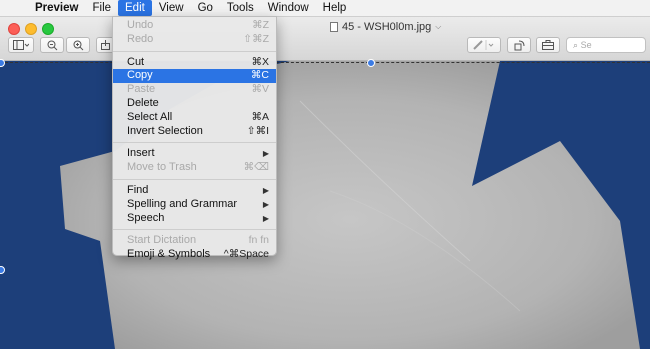 This screenshot has height=349, width=650. Describe the element at coordinates (438, 26) in the screenshot. I see `chevron-down-icon: ⌵` at that location.